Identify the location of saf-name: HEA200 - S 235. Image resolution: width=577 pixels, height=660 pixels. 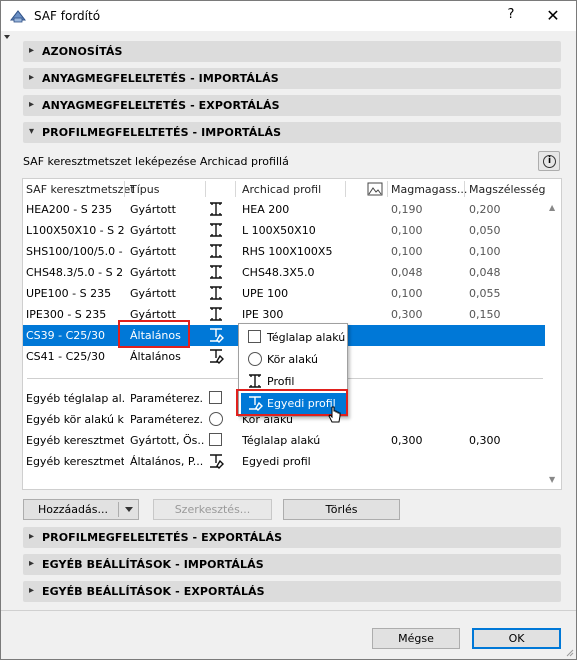
(69, 209).